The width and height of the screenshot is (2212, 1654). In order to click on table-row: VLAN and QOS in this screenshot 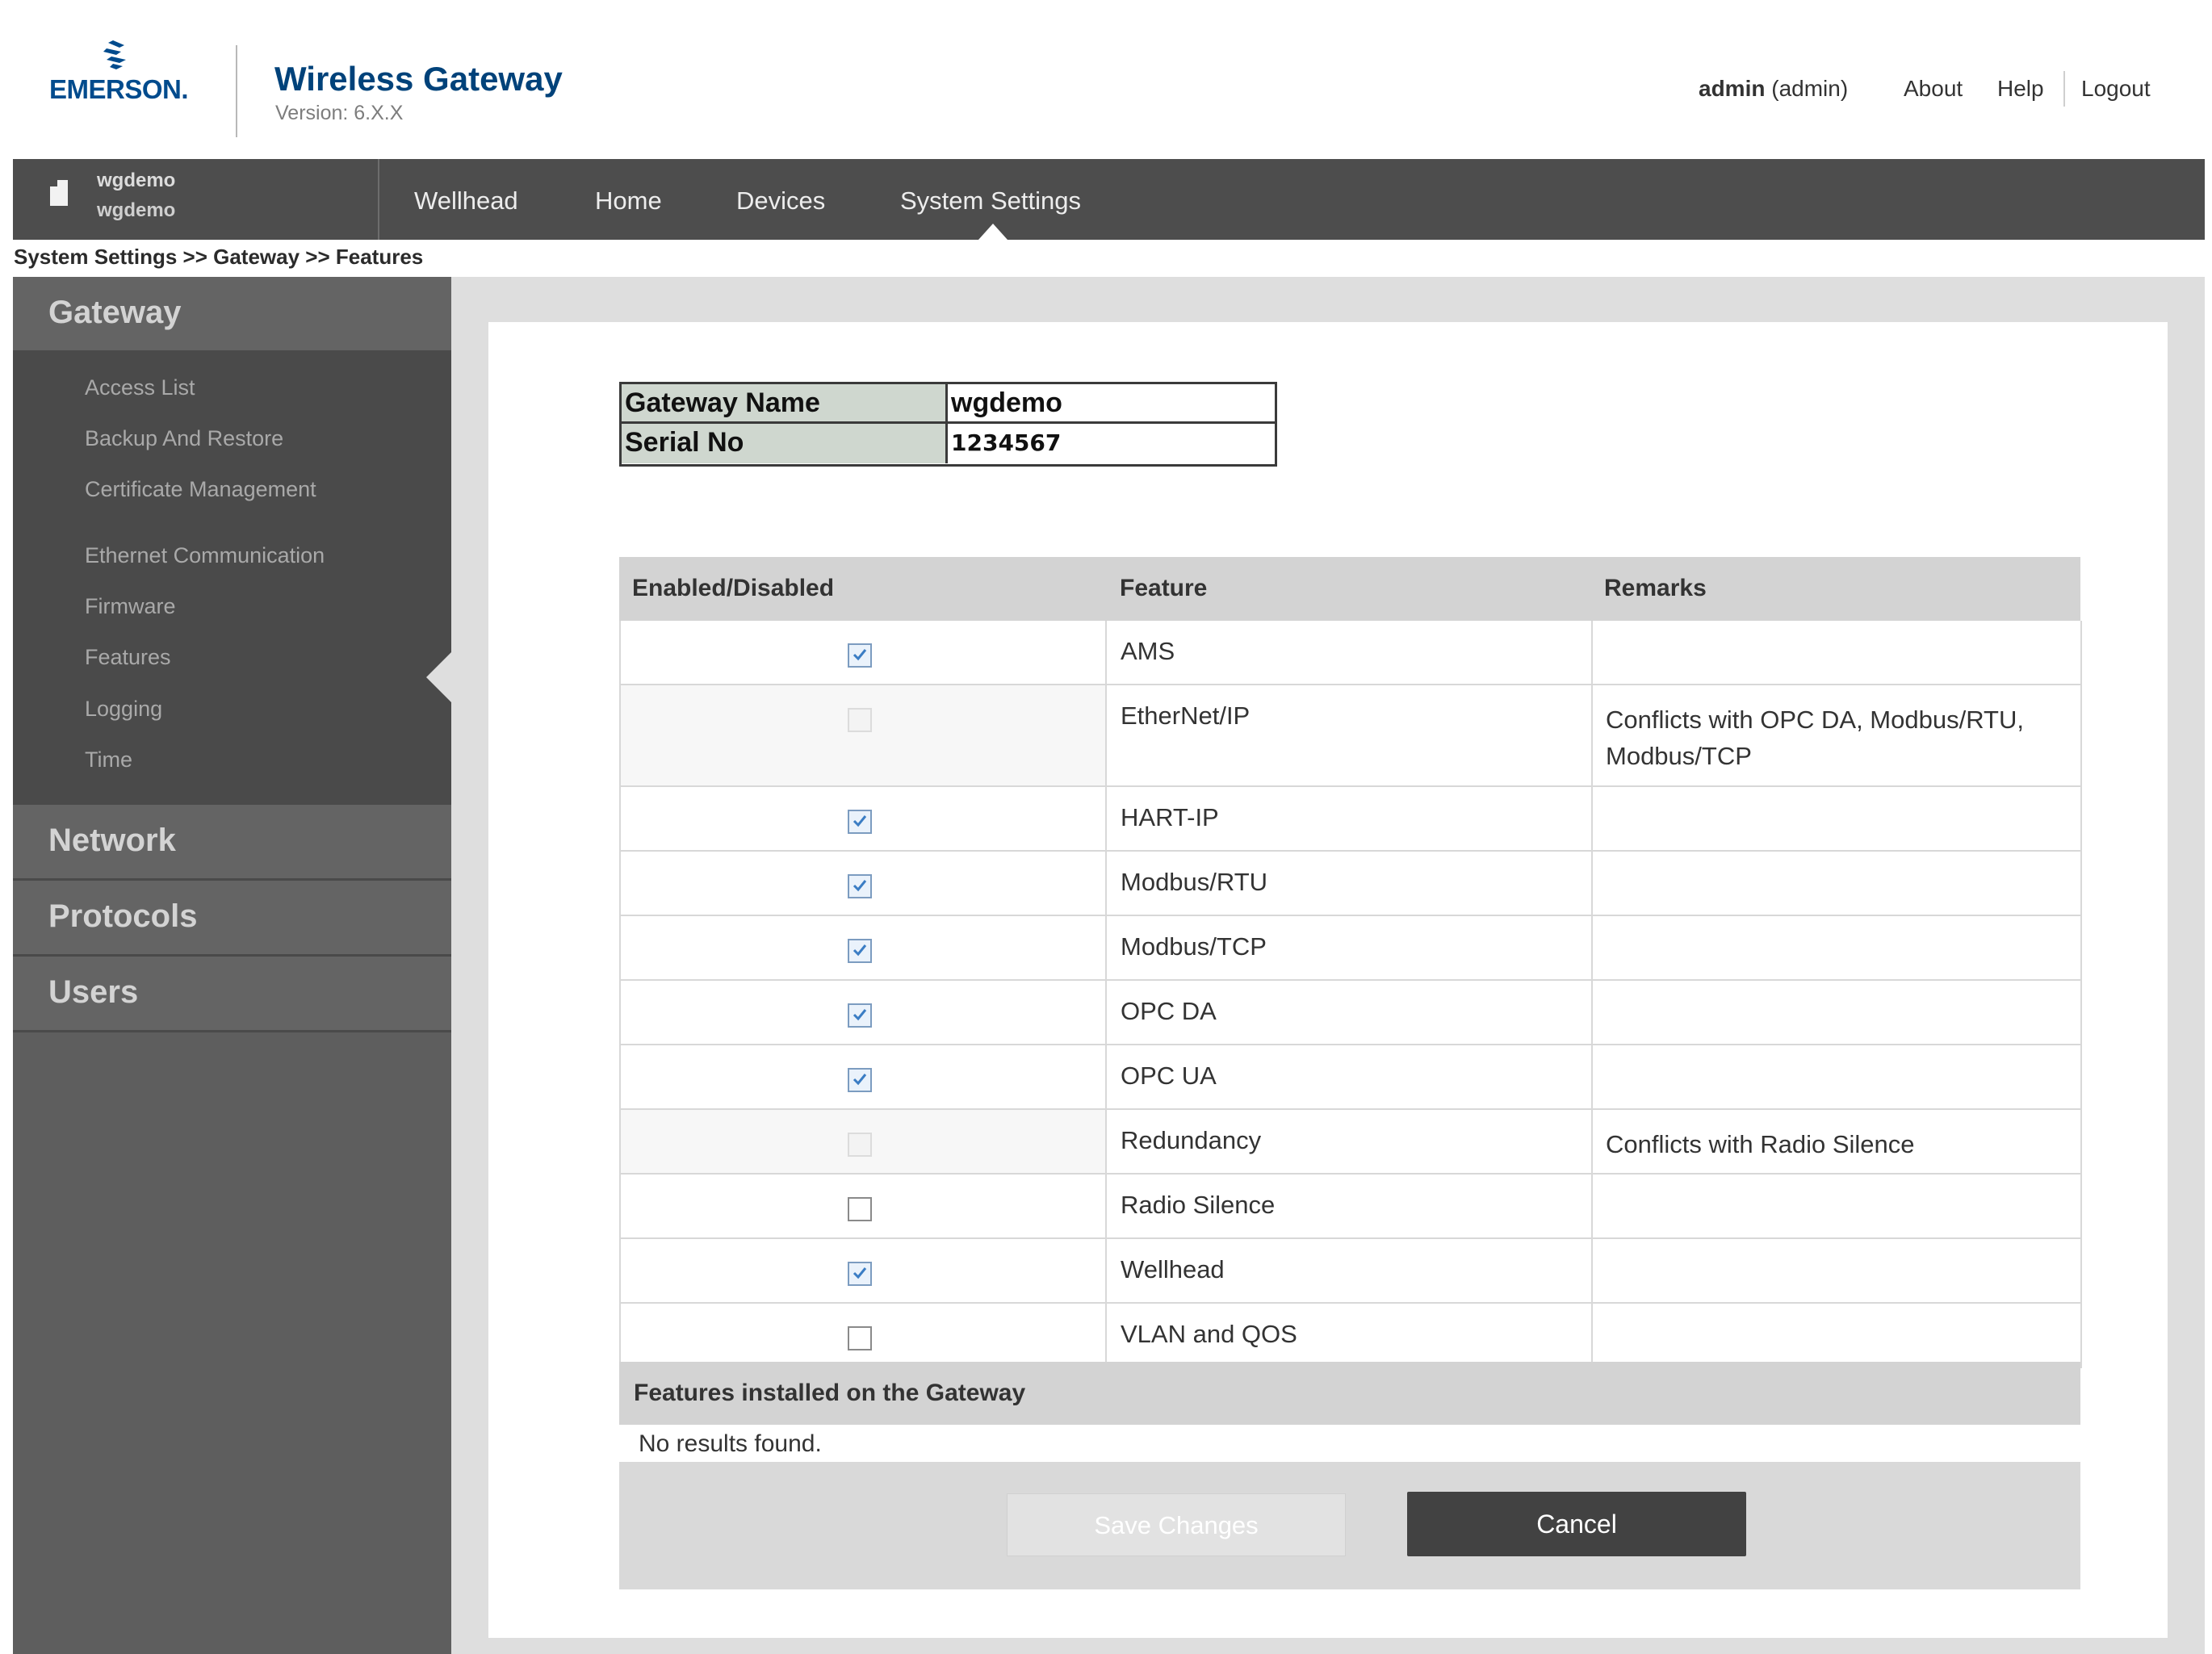, I will do `click(1350, 1336)`.